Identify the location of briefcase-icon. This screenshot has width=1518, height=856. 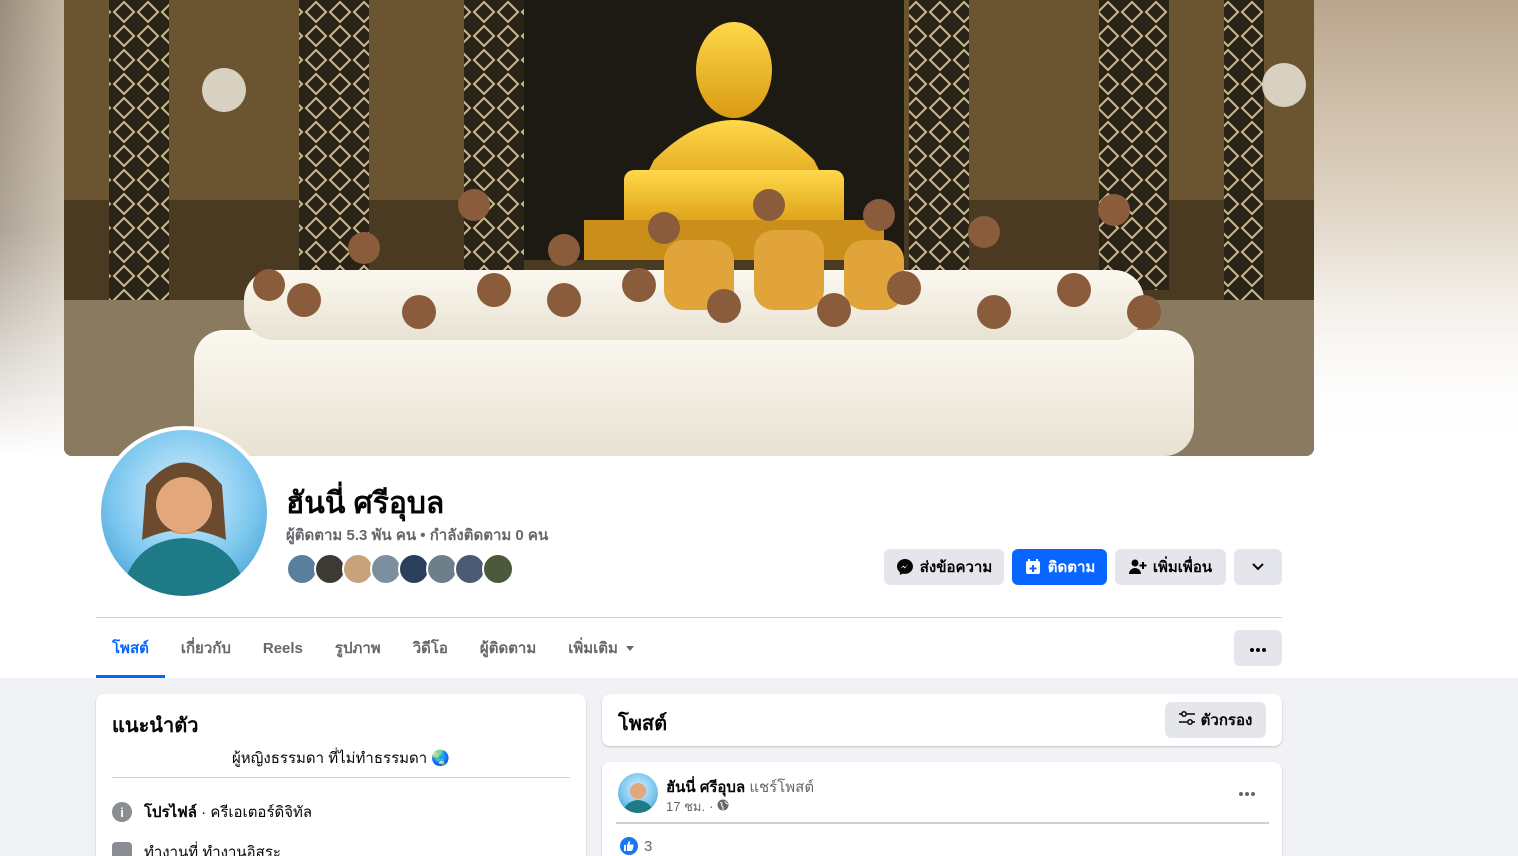
(122, 849).